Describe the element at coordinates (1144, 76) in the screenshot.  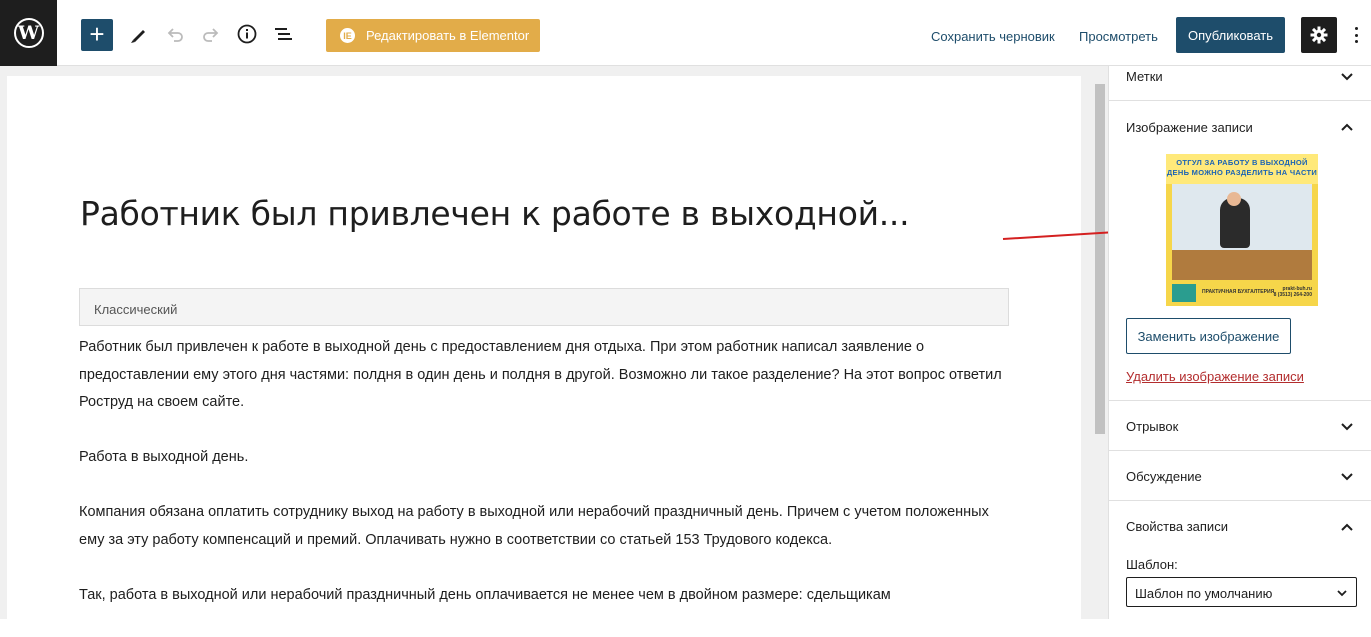
I see `tags-panel-title: Метки` at that location.